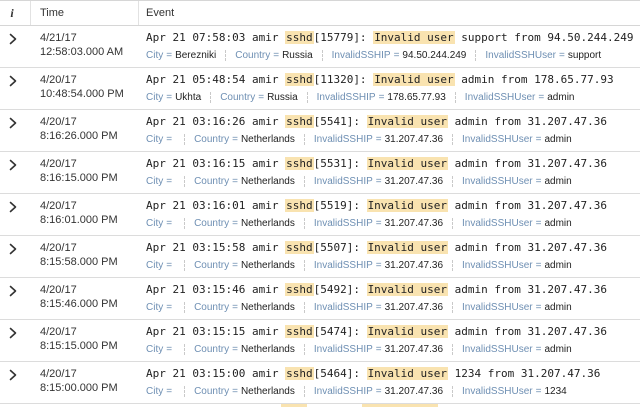 The width and height of the screenshot is (640, 407). Describe the element at coordinates (160, 13) in the screenshot. I see `header-event: Event` at that location.